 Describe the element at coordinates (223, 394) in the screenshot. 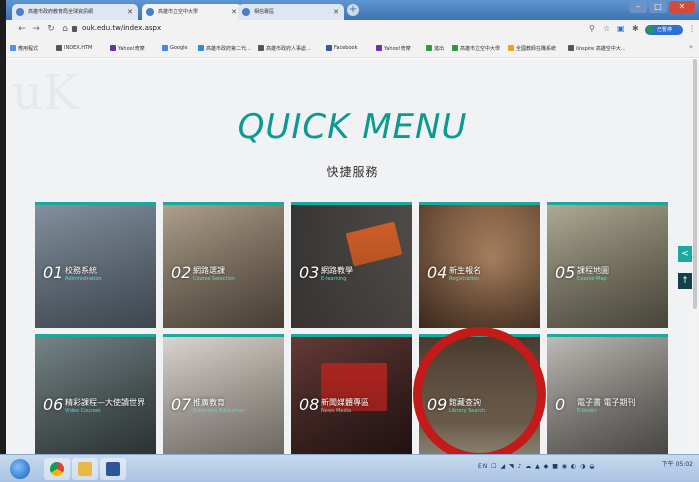

I see `quick-link-card: 07 推廣教育 Extension Education` at that location.